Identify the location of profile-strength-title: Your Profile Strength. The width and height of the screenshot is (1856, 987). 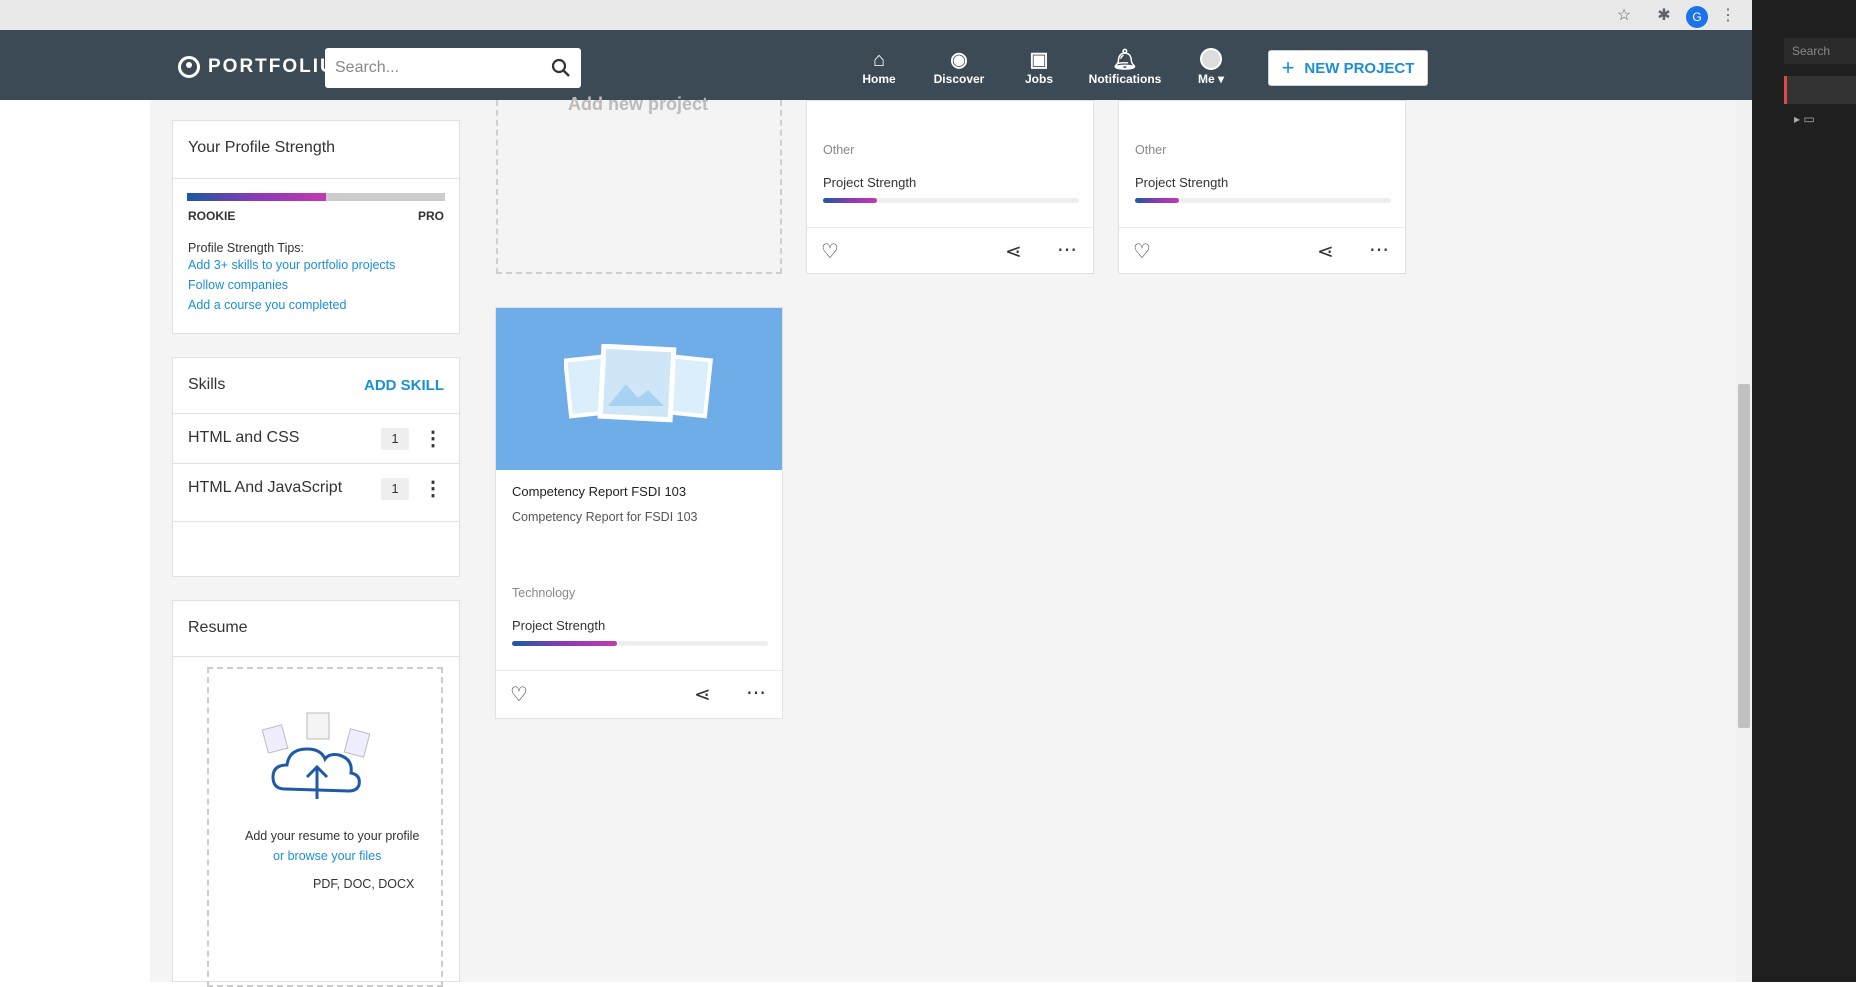
(262, 147).